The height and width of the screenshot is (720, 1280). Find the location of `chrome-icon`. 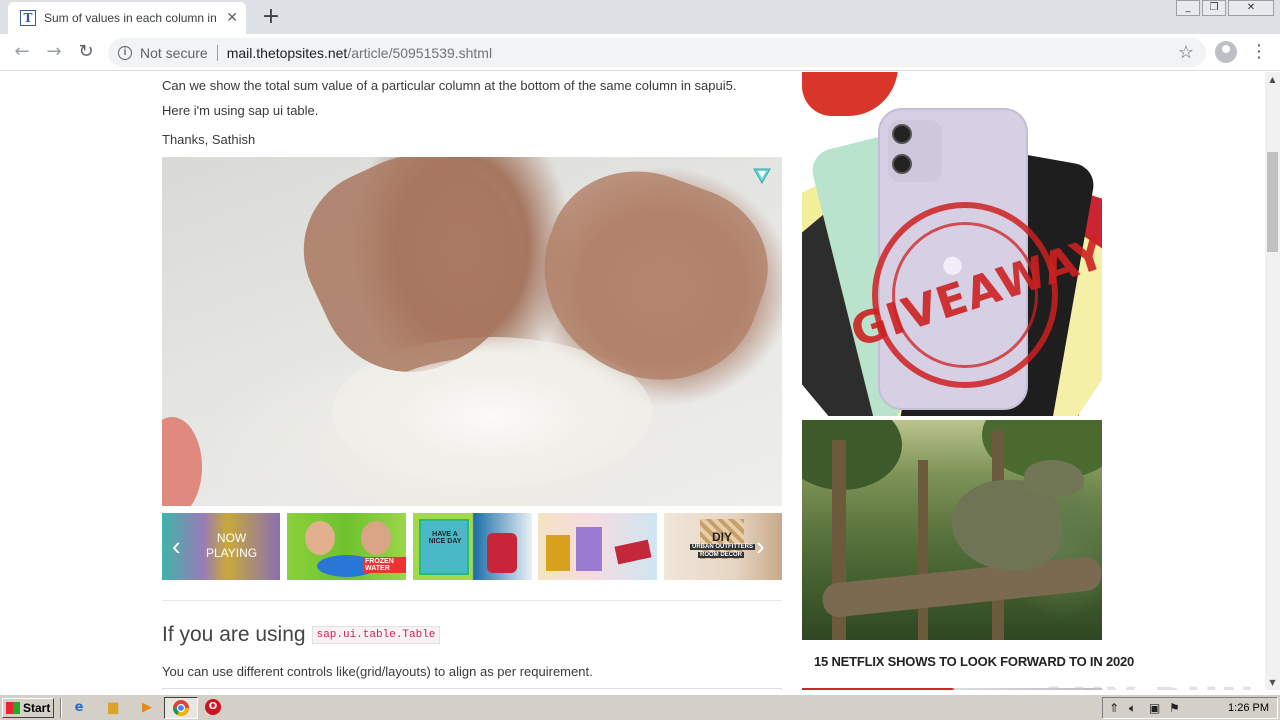

chrome-icon is located at coordinates (181, 708).